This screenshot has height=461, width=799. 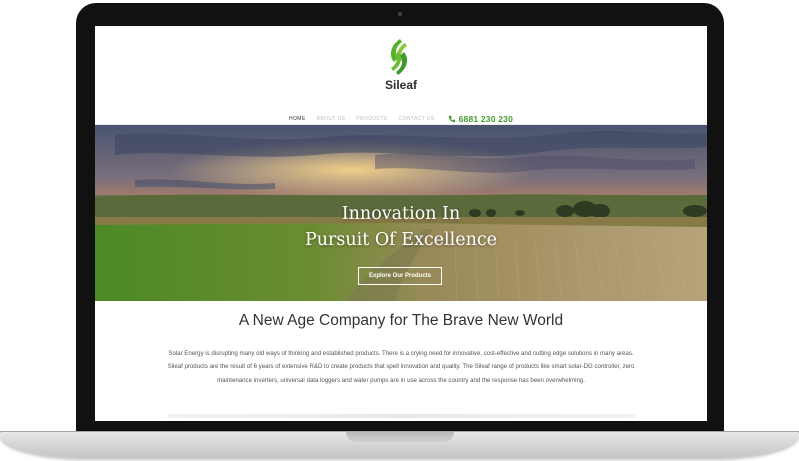 What do you see at coordinates (371, 119) in the screenshot?
I see `nav-item-products: PRODUCTS` at bounding box center [371, 119].